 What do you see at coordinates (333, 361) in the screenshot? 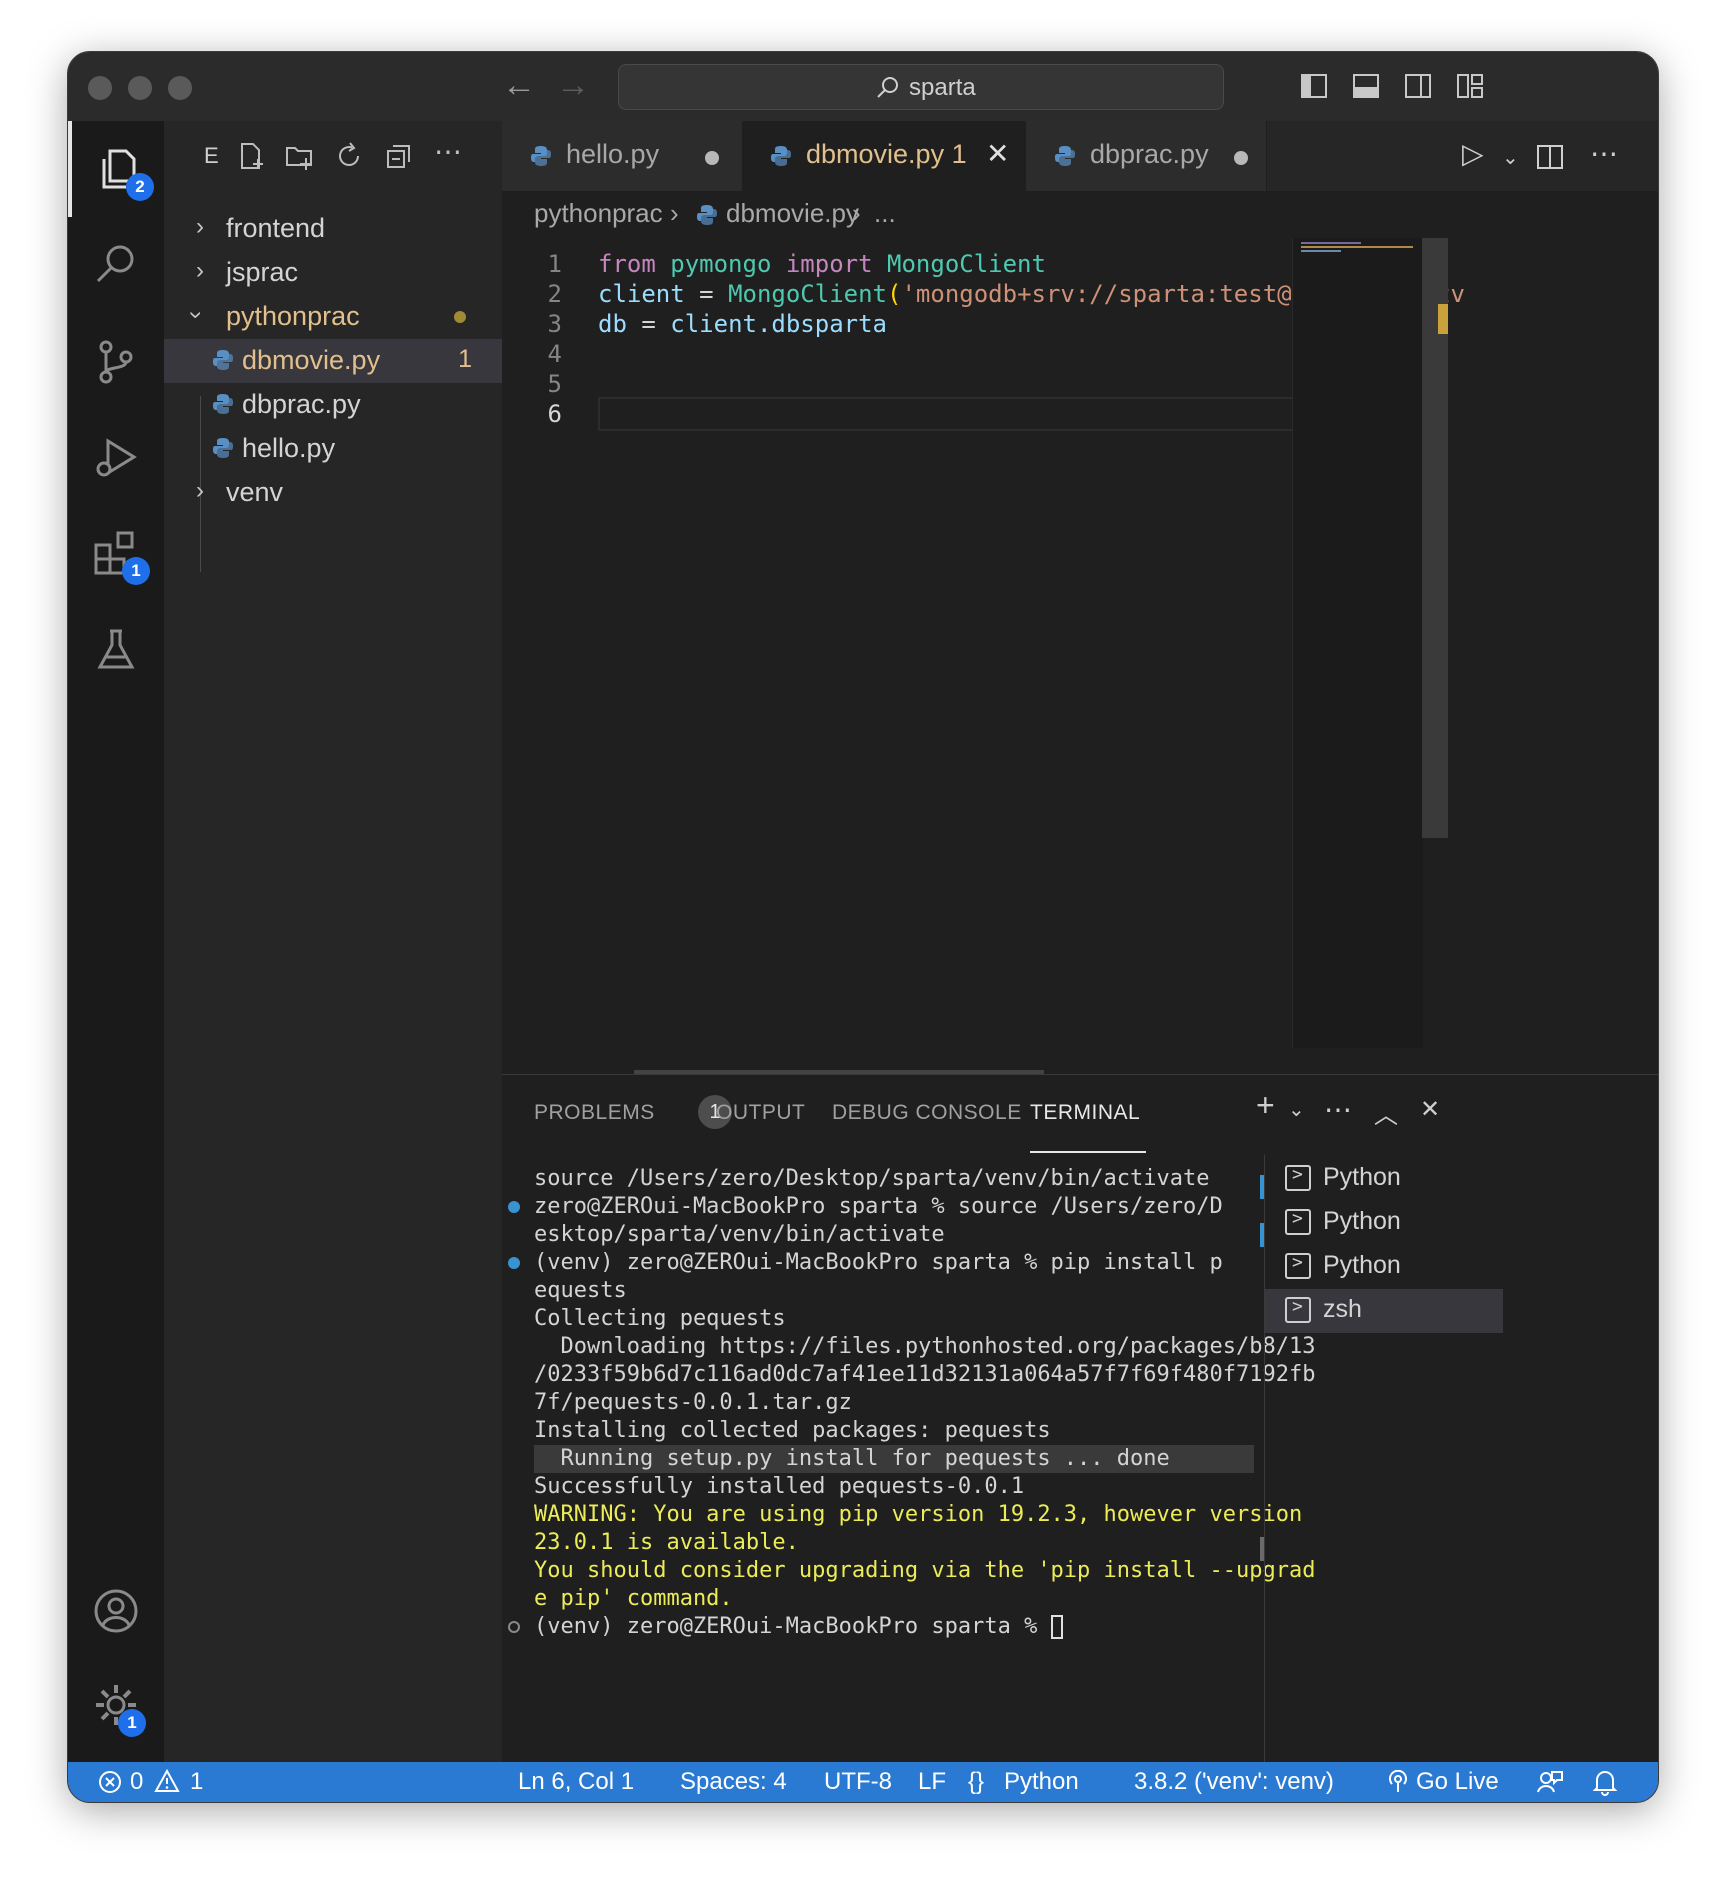
I see `tree-file-dbmovie: dbmovie.py 1` at bounding box center [333, 361].